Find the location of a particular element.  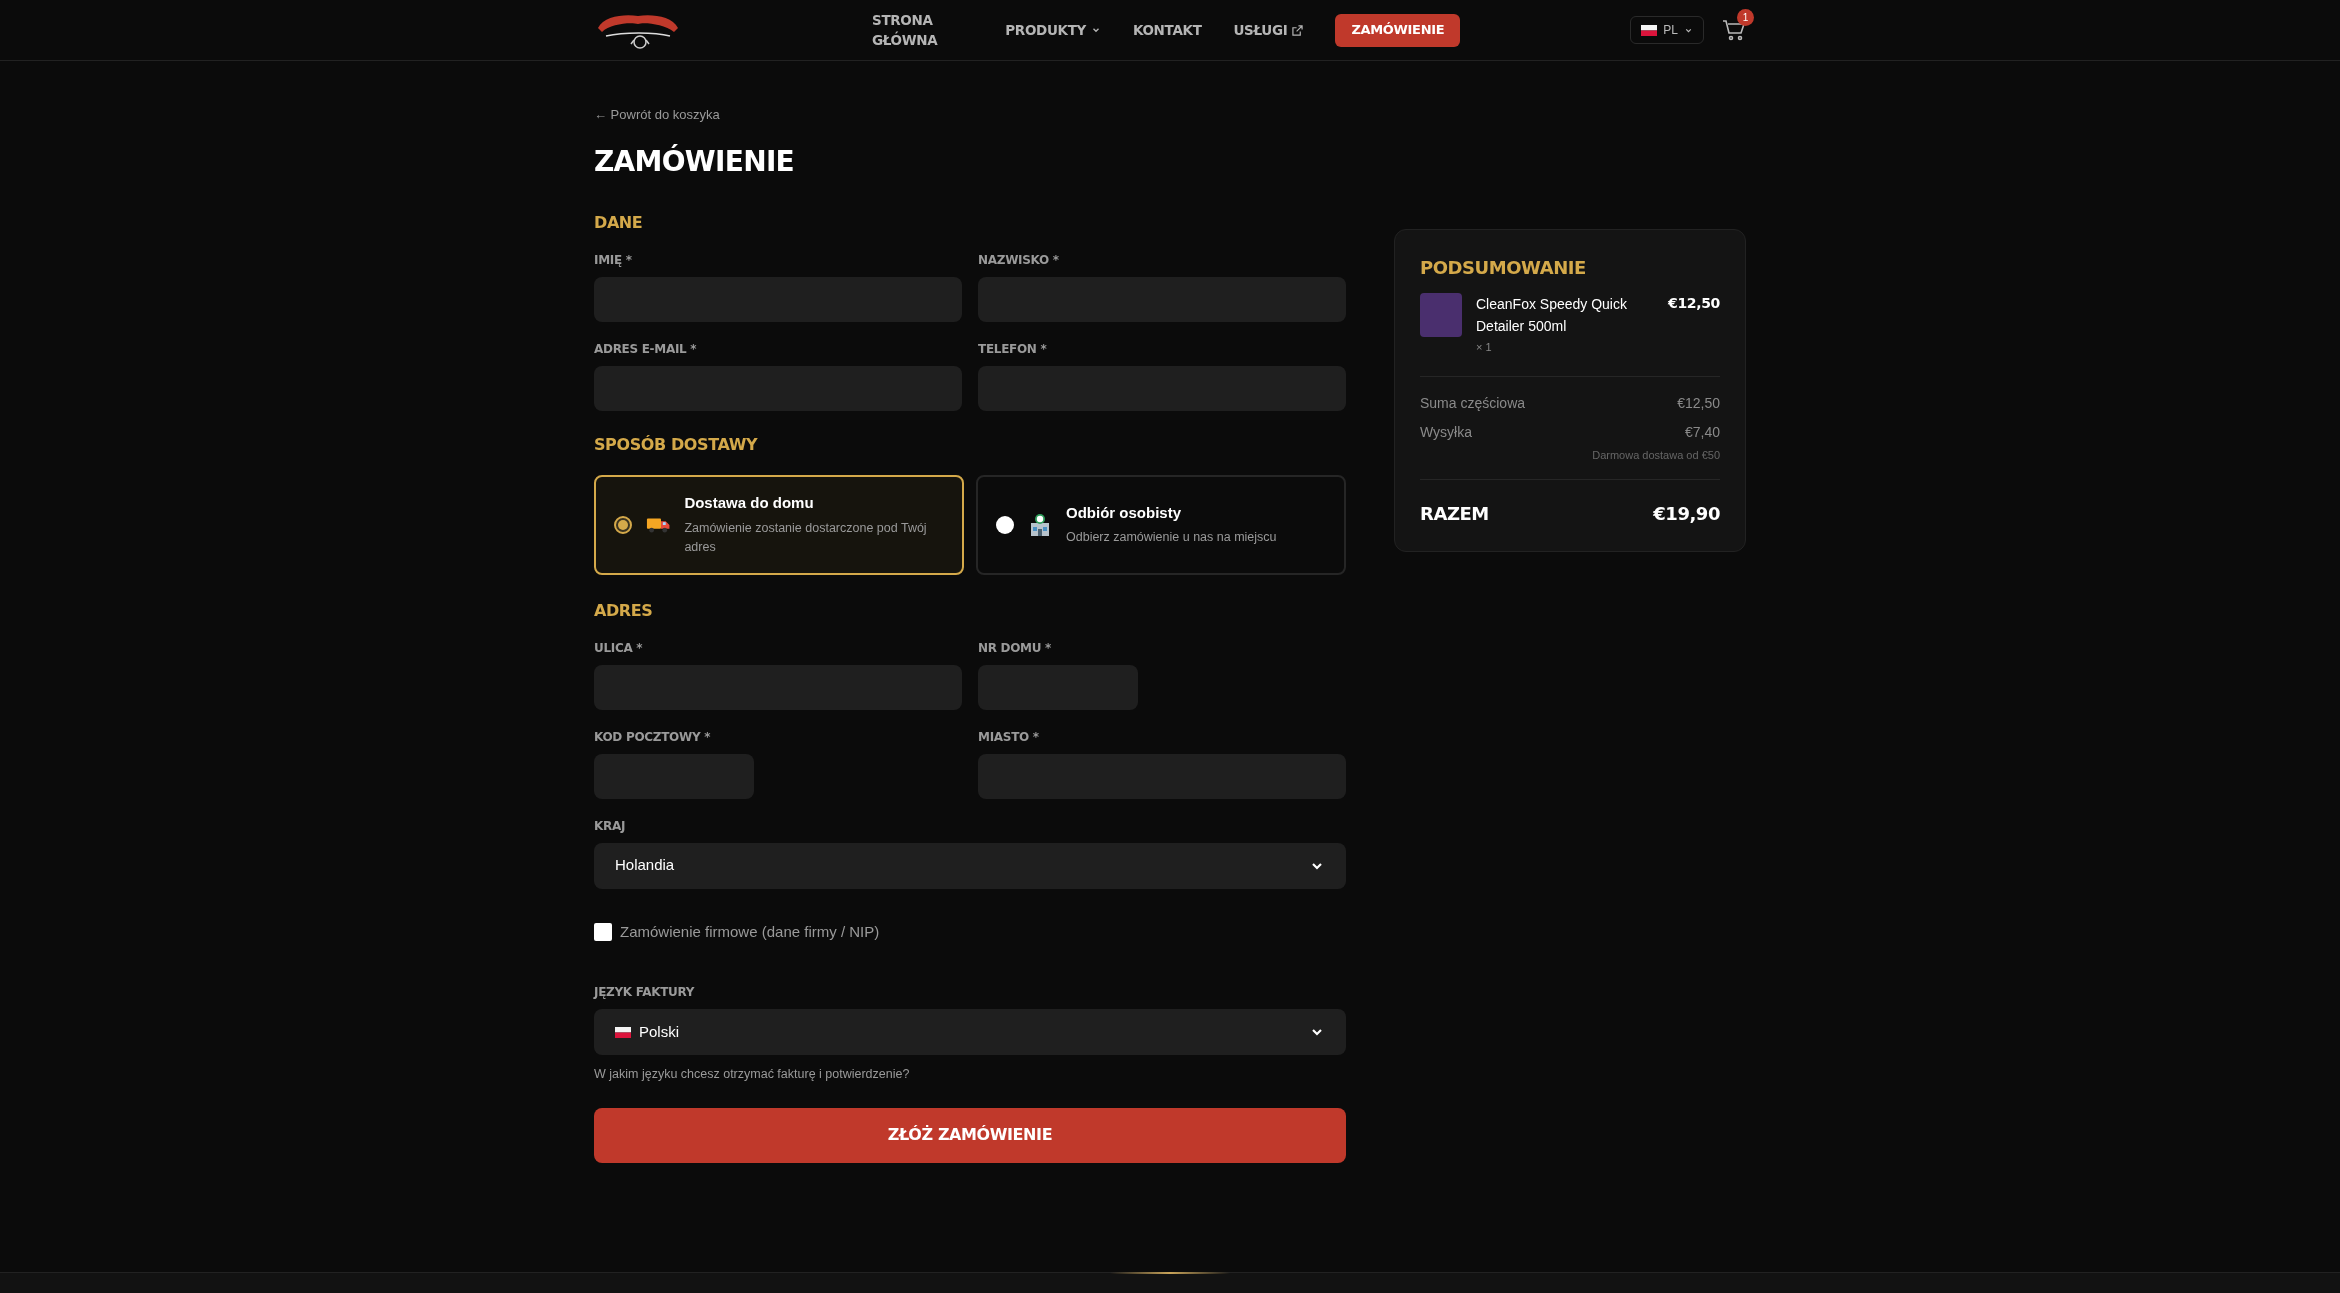

checkbox is located at coordinates (603, 931).